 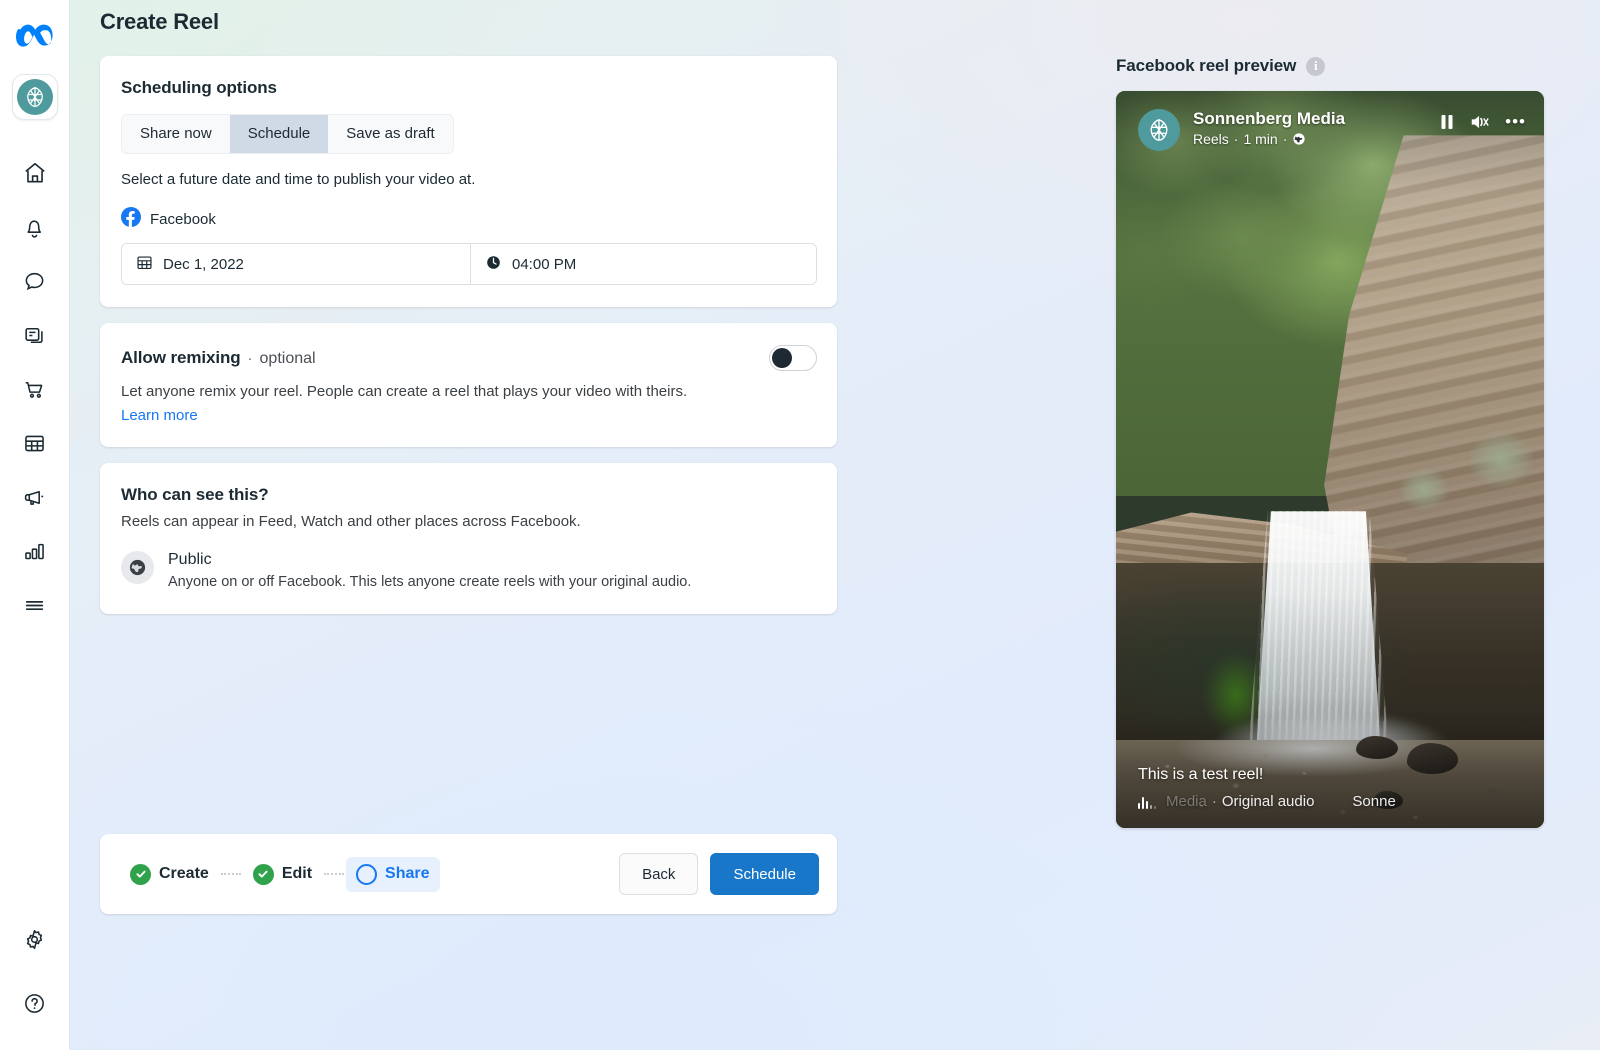 What do you see at coordinates (469, 219) in the screenshot?
I see `channel-row: Facebook` at bounding box center [469, 219].